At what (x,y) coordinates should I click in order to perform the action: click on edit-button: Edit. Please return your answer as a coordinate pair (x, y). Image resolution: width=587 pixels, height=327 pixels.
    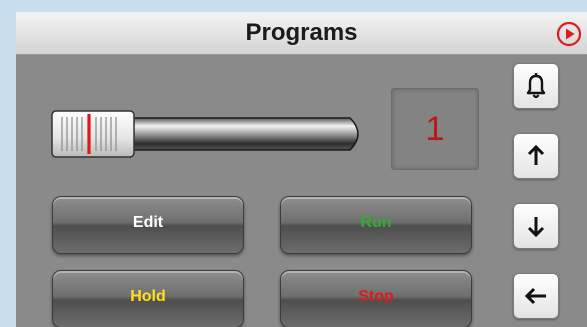
    Looking at the image, I should click on (148, 225).